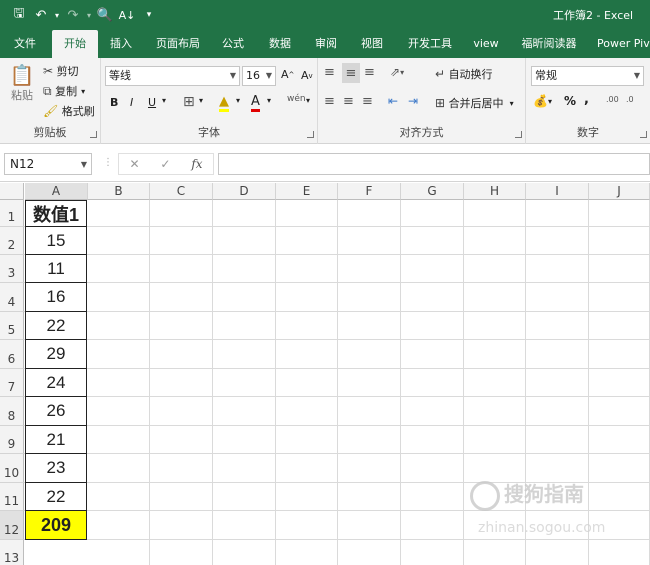 Image resolution: width=650 pixels, height=565 pixels. Describe the element at coordinates (308, 100) in the screenshot. I see `phonetic-dropdown: ▾` at that location.